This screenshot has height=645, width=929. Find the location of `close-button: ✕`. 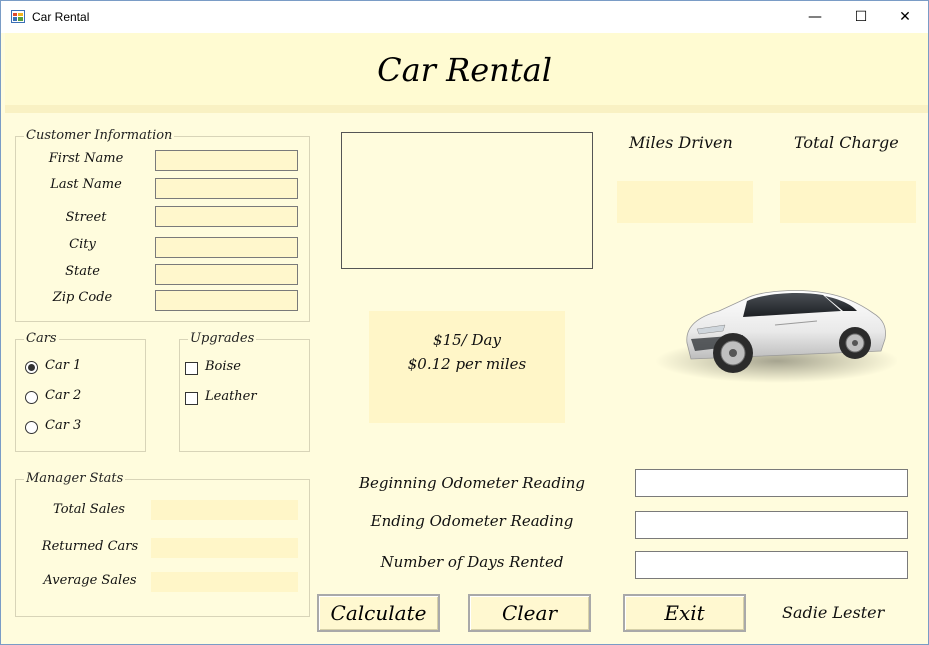

close-button: ✕ is located at coordinates (905, 17).